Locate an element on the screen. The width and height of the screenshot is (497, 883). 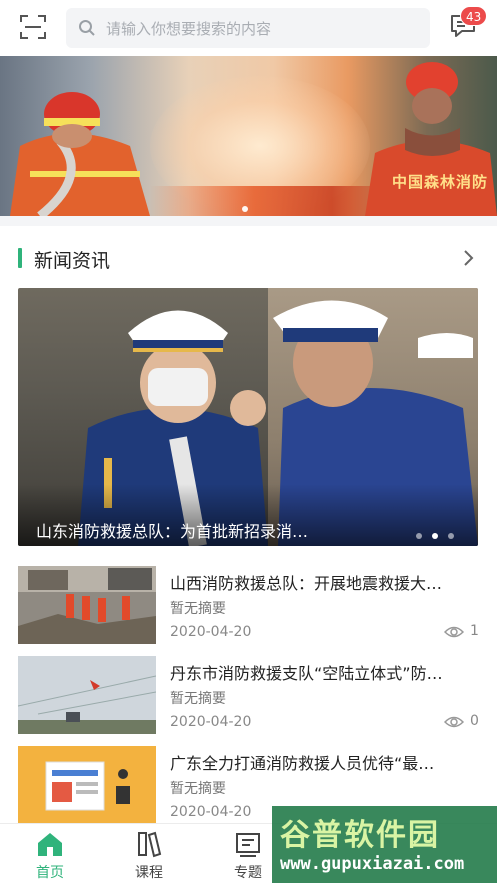
watermark-logo: 谷普软件园 www.gupuxiazai.com is located at coordinates (384, 844).